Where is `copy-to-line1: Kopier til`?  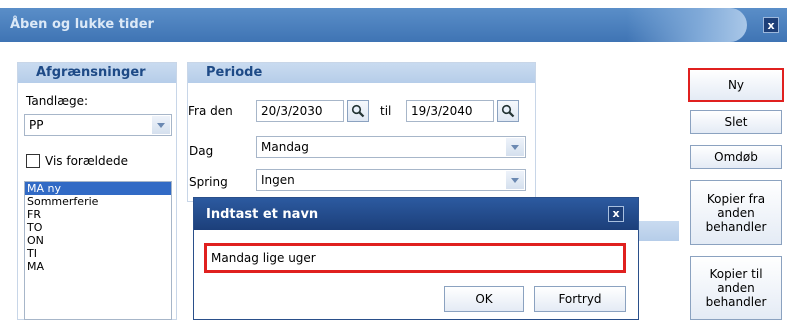 copy-to-line1: Kopier til is located at coordinates (736, 274).